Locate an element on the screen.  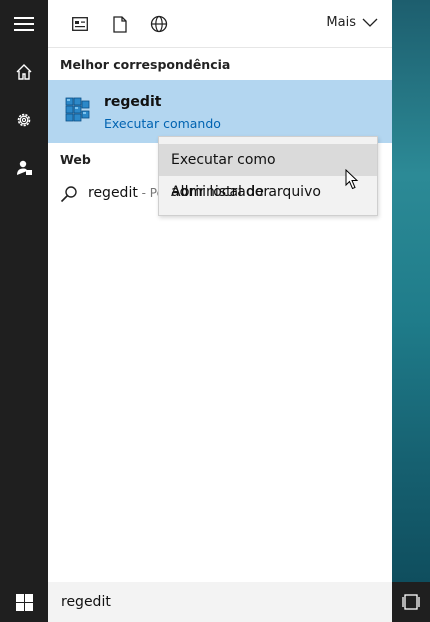
web-filter-icon is located at coordinates (159, 24).